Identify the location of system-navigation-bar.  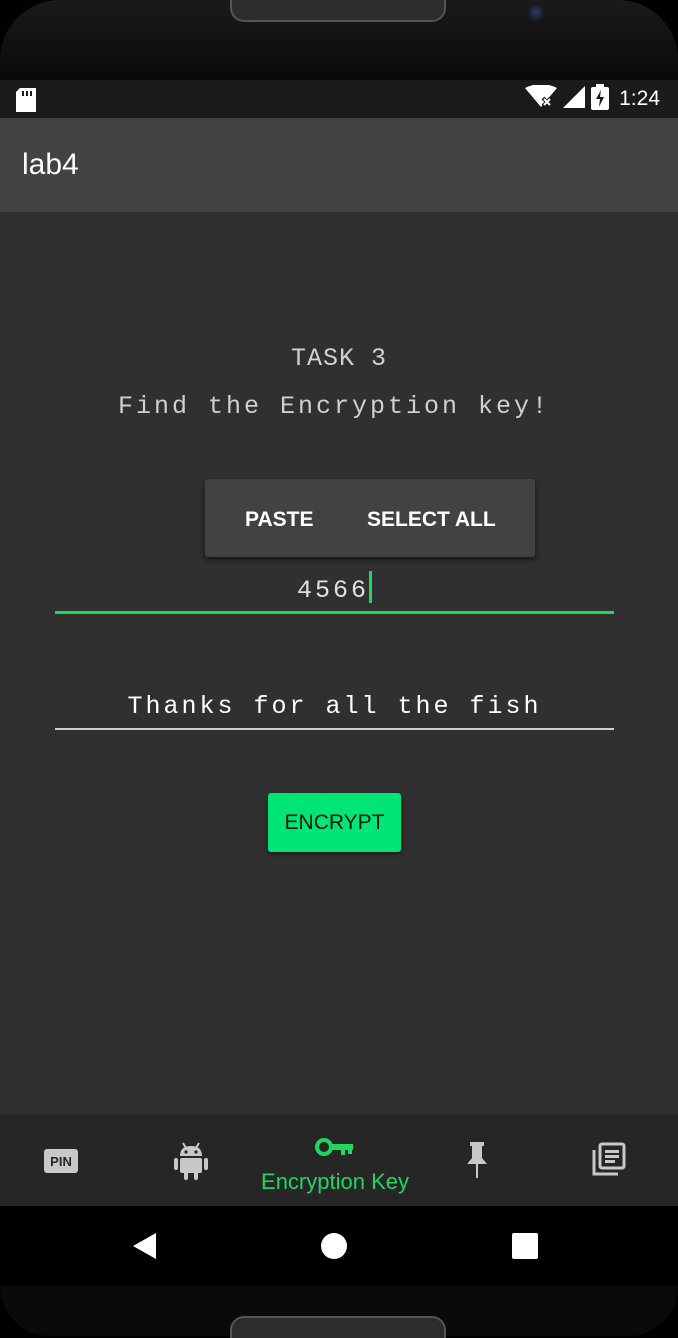
(339, 1246).